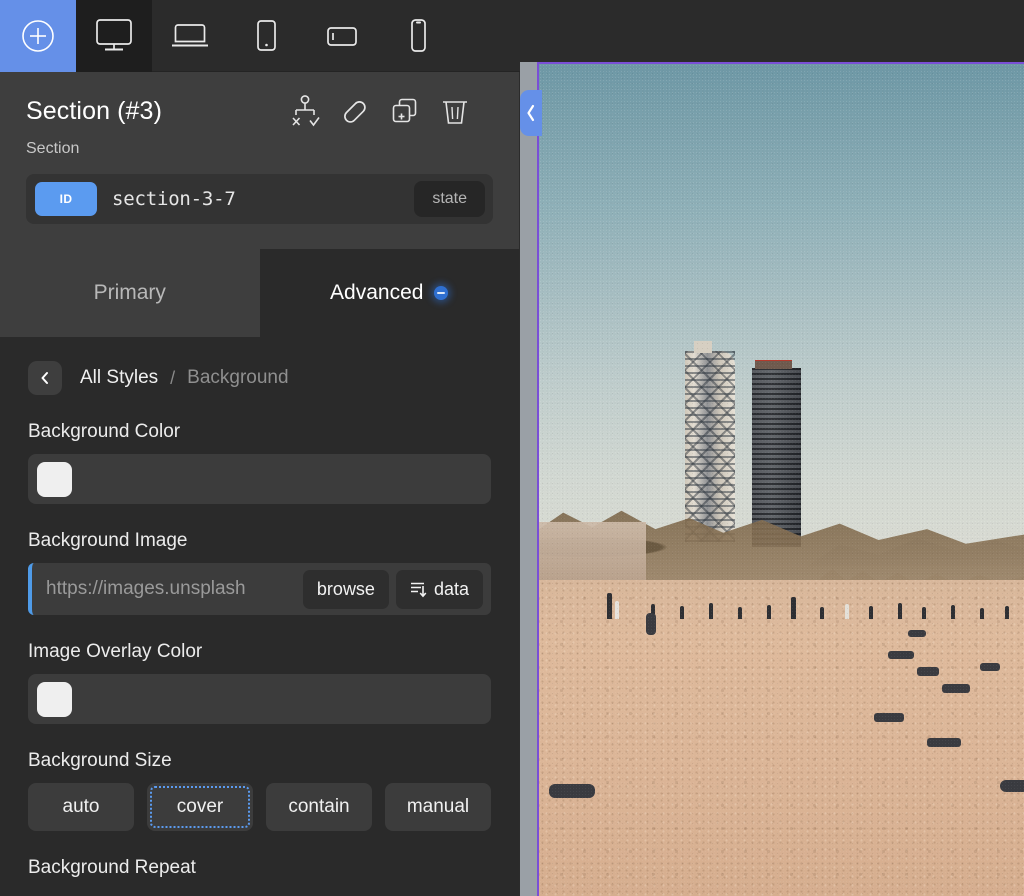  Describe the element at coordinates (772, 31) in the screenshot. I see `canvas-top-band` at that location.